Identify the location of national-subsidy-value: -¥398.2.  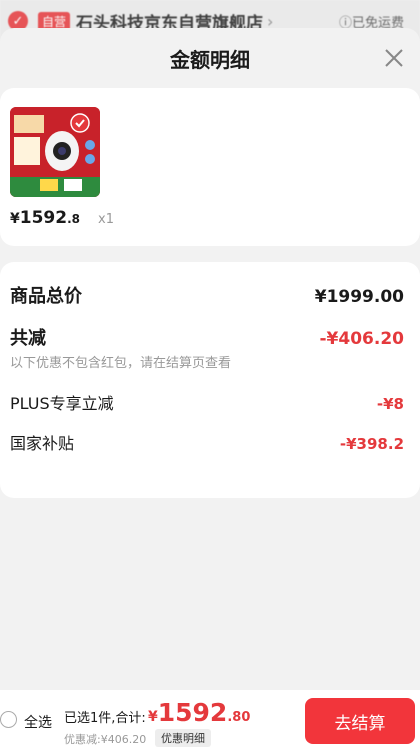
(371, 444).